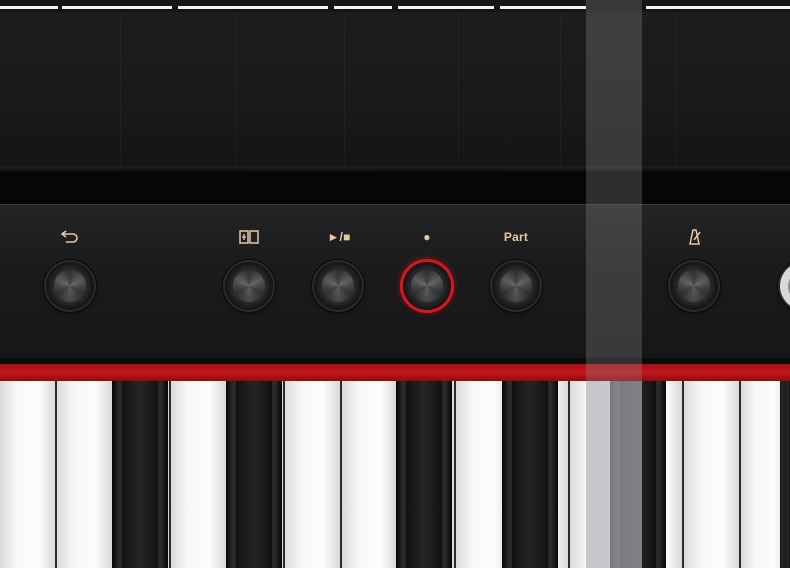  I want to click on book-button, so click(249, 286).